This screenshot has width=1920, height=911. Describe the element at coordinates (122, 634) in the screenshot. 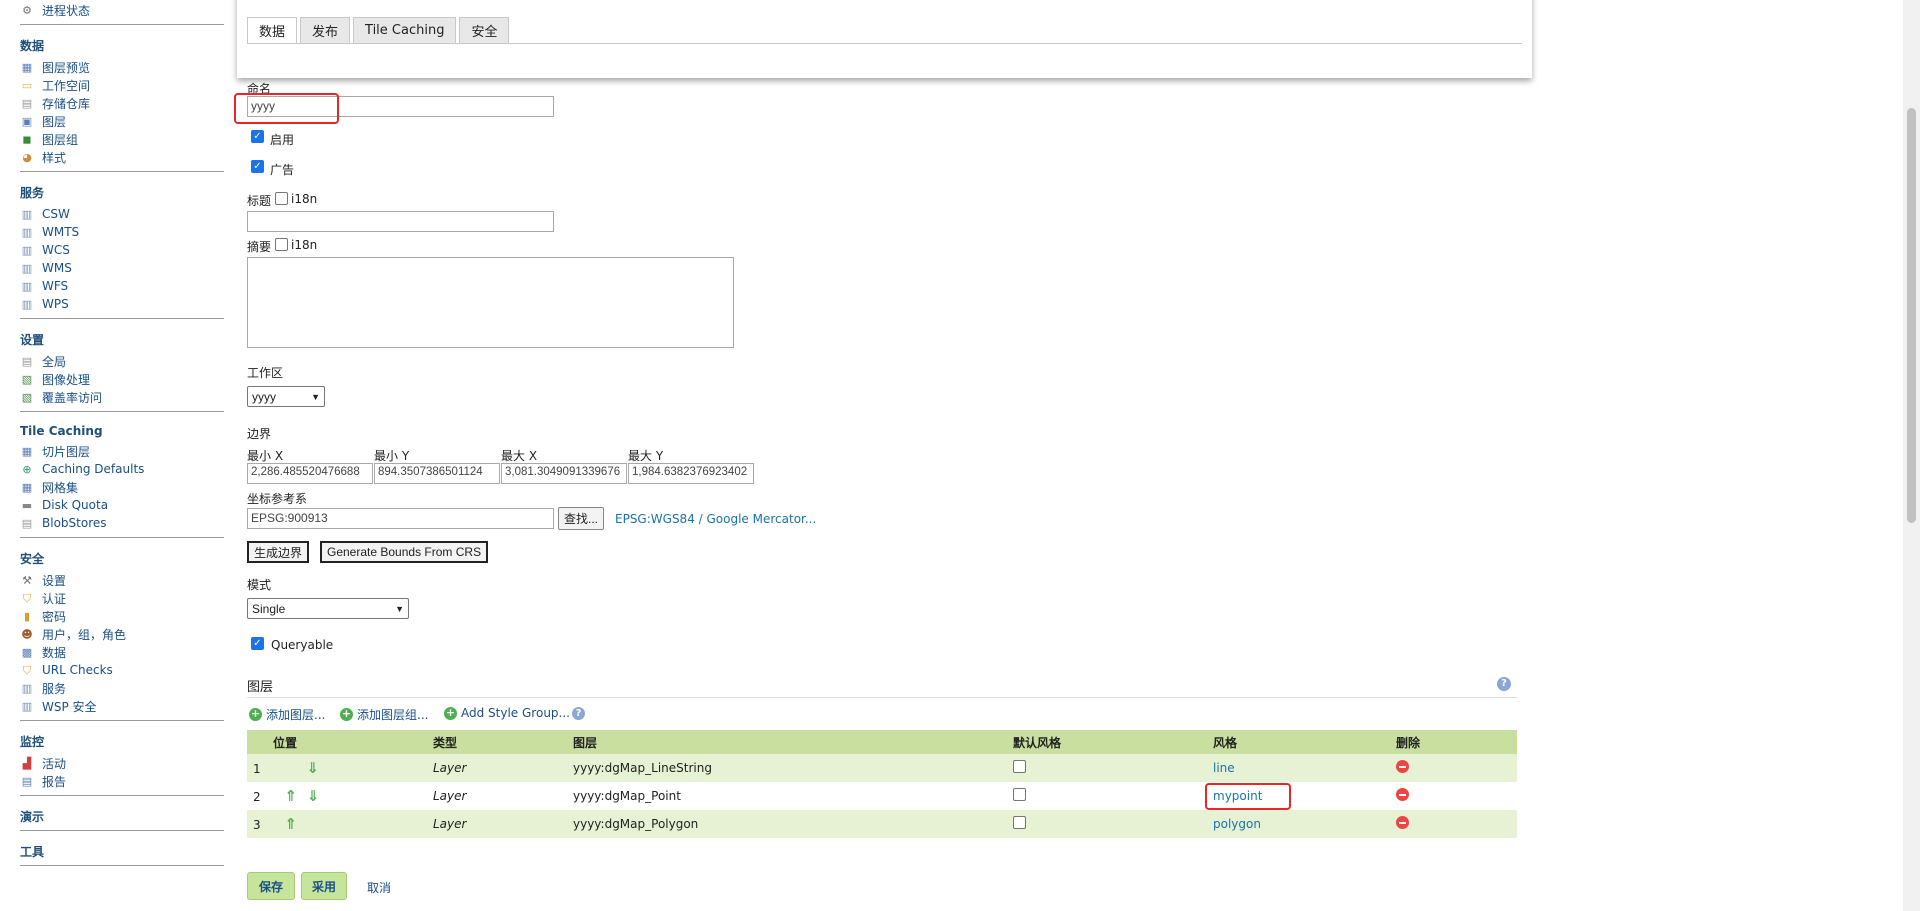

I see `sidebar-item: ☻ 用户，组，角色` at that location.